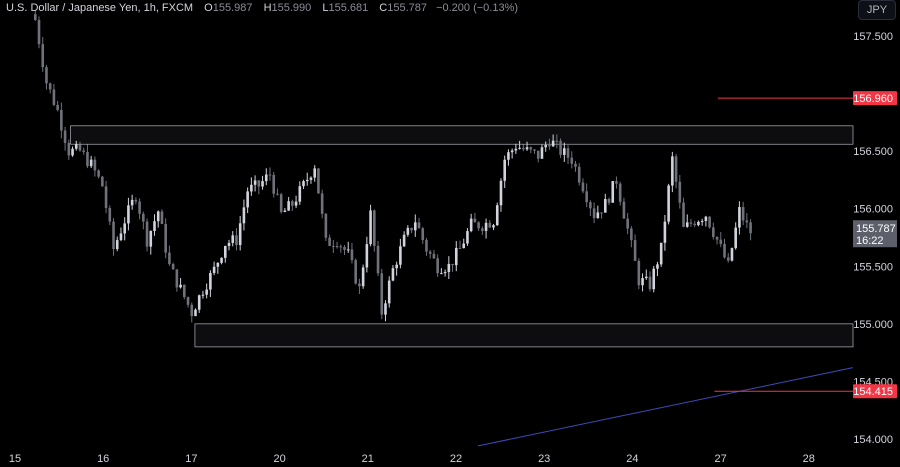 Image resolution: width=900 pixels, height=467 pixels. What do you see at coordinates (368, 459) in the screenshot?
I see `x-tick-label: 21` at bounding box center [368, 459].